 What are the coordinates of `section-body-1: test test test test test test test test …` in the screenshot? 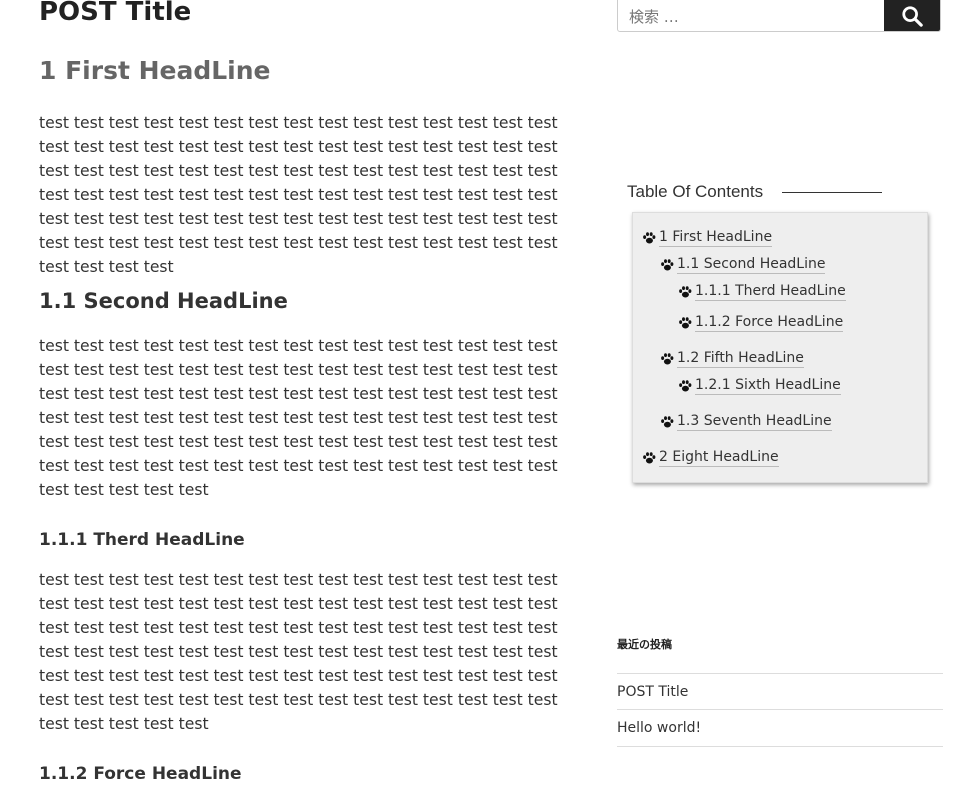 It's located at (298, 195).